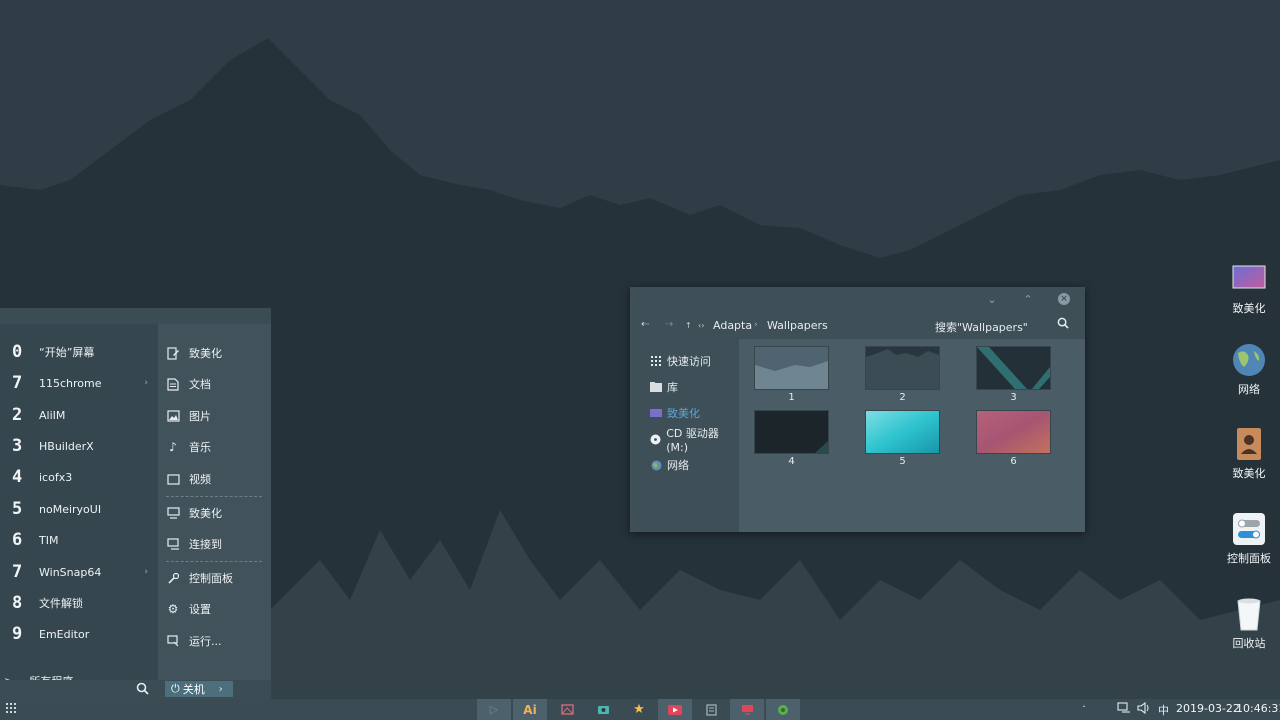 This screenshot has height=720, width=1280. Describe the element at coordinates (211, 578) in the screenshot. I see `shortcut-label: 控制面板` at that location.